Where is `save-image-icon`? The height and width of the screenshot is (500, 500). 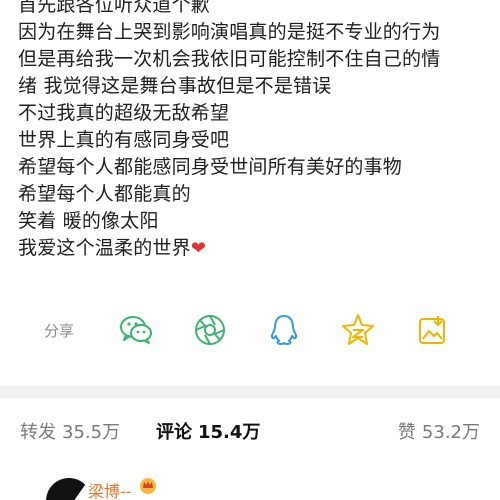
save-image-icon is located at coordinates (432, 330).